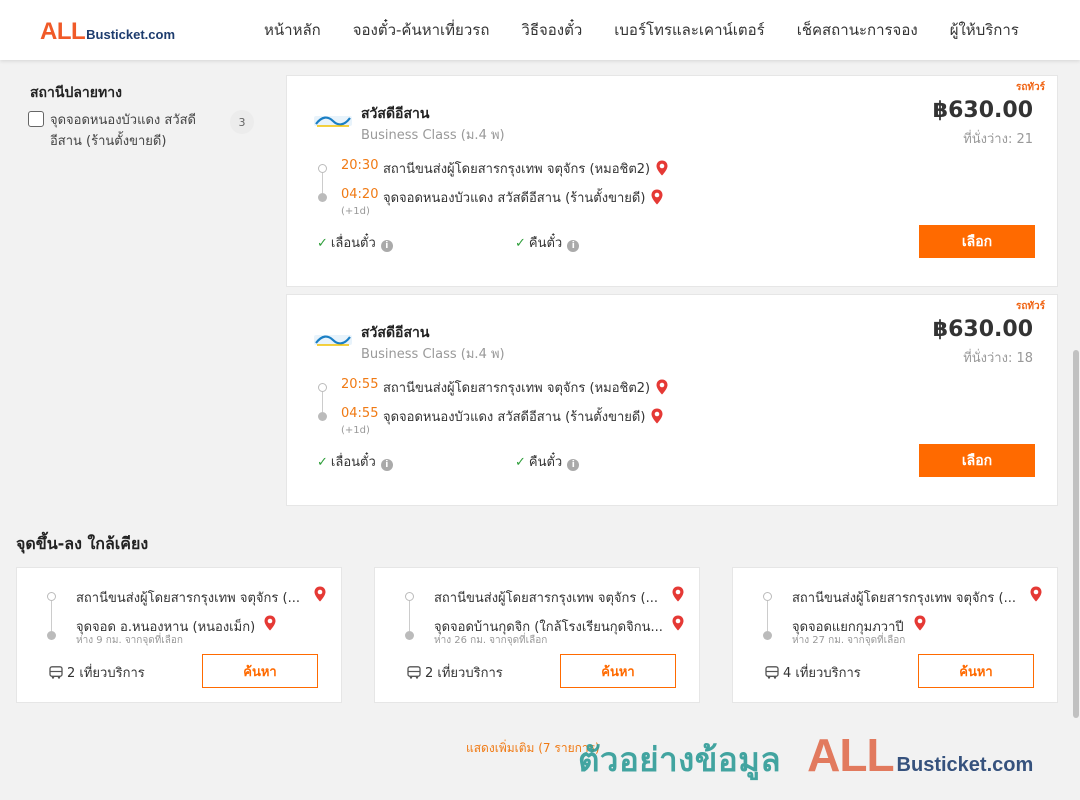 This screenshot has height=800, width=1080. Describe the element at coordinates (998, 358) in the screenshot. I see `seats-available: ที่นั่งว่าง: 18` at that location.